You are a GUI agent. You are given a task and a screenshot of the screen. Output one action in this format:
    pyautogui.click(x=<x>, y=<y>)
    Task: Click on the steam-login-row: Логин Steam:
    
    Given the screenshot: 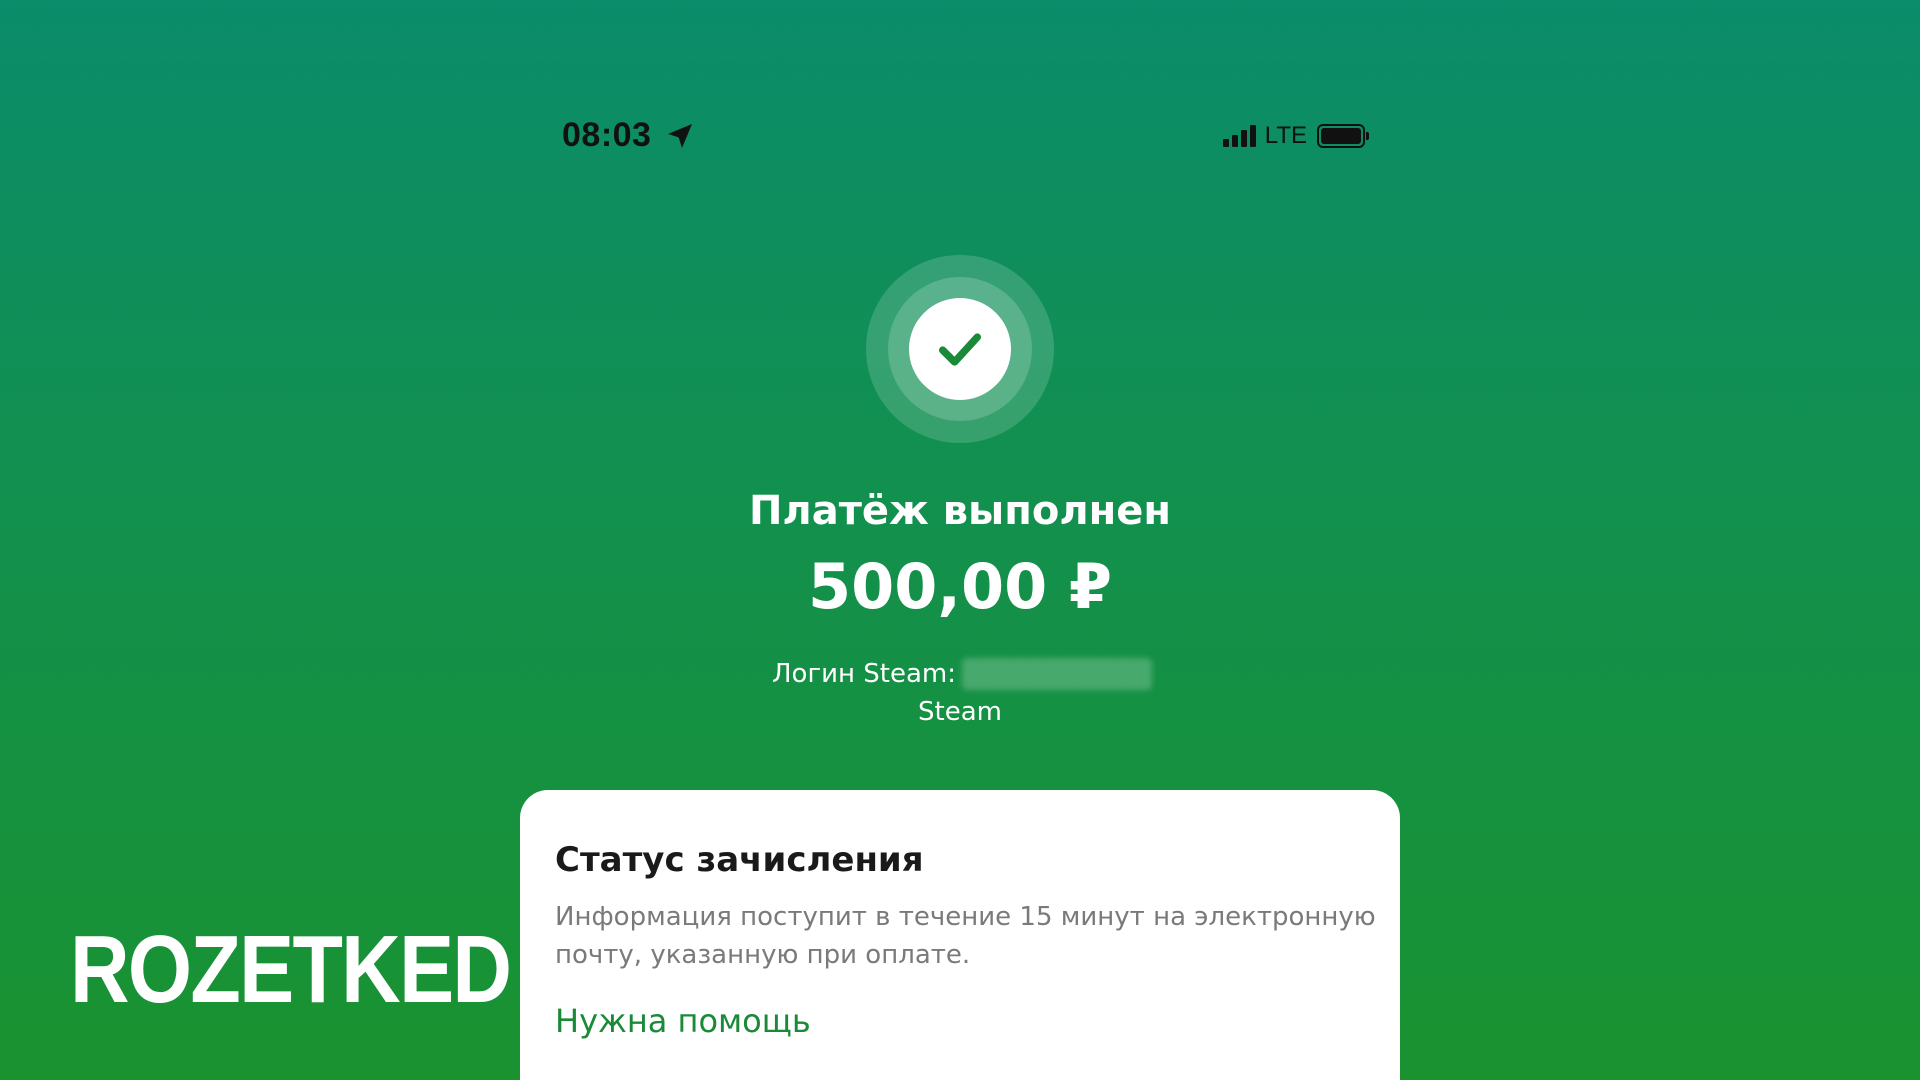 What is the action you would take?
    pyautogui.click(x=962, y=674)
    